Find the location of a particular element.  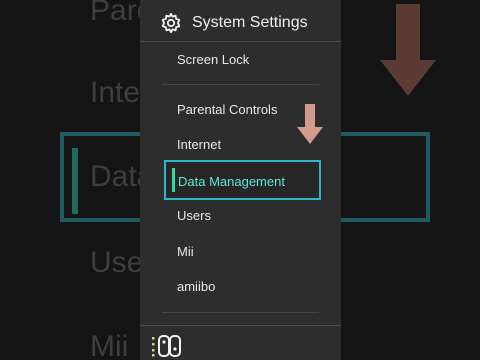

menu-item-screen-lock: Screen Lock is located at coordinates (213, 59).